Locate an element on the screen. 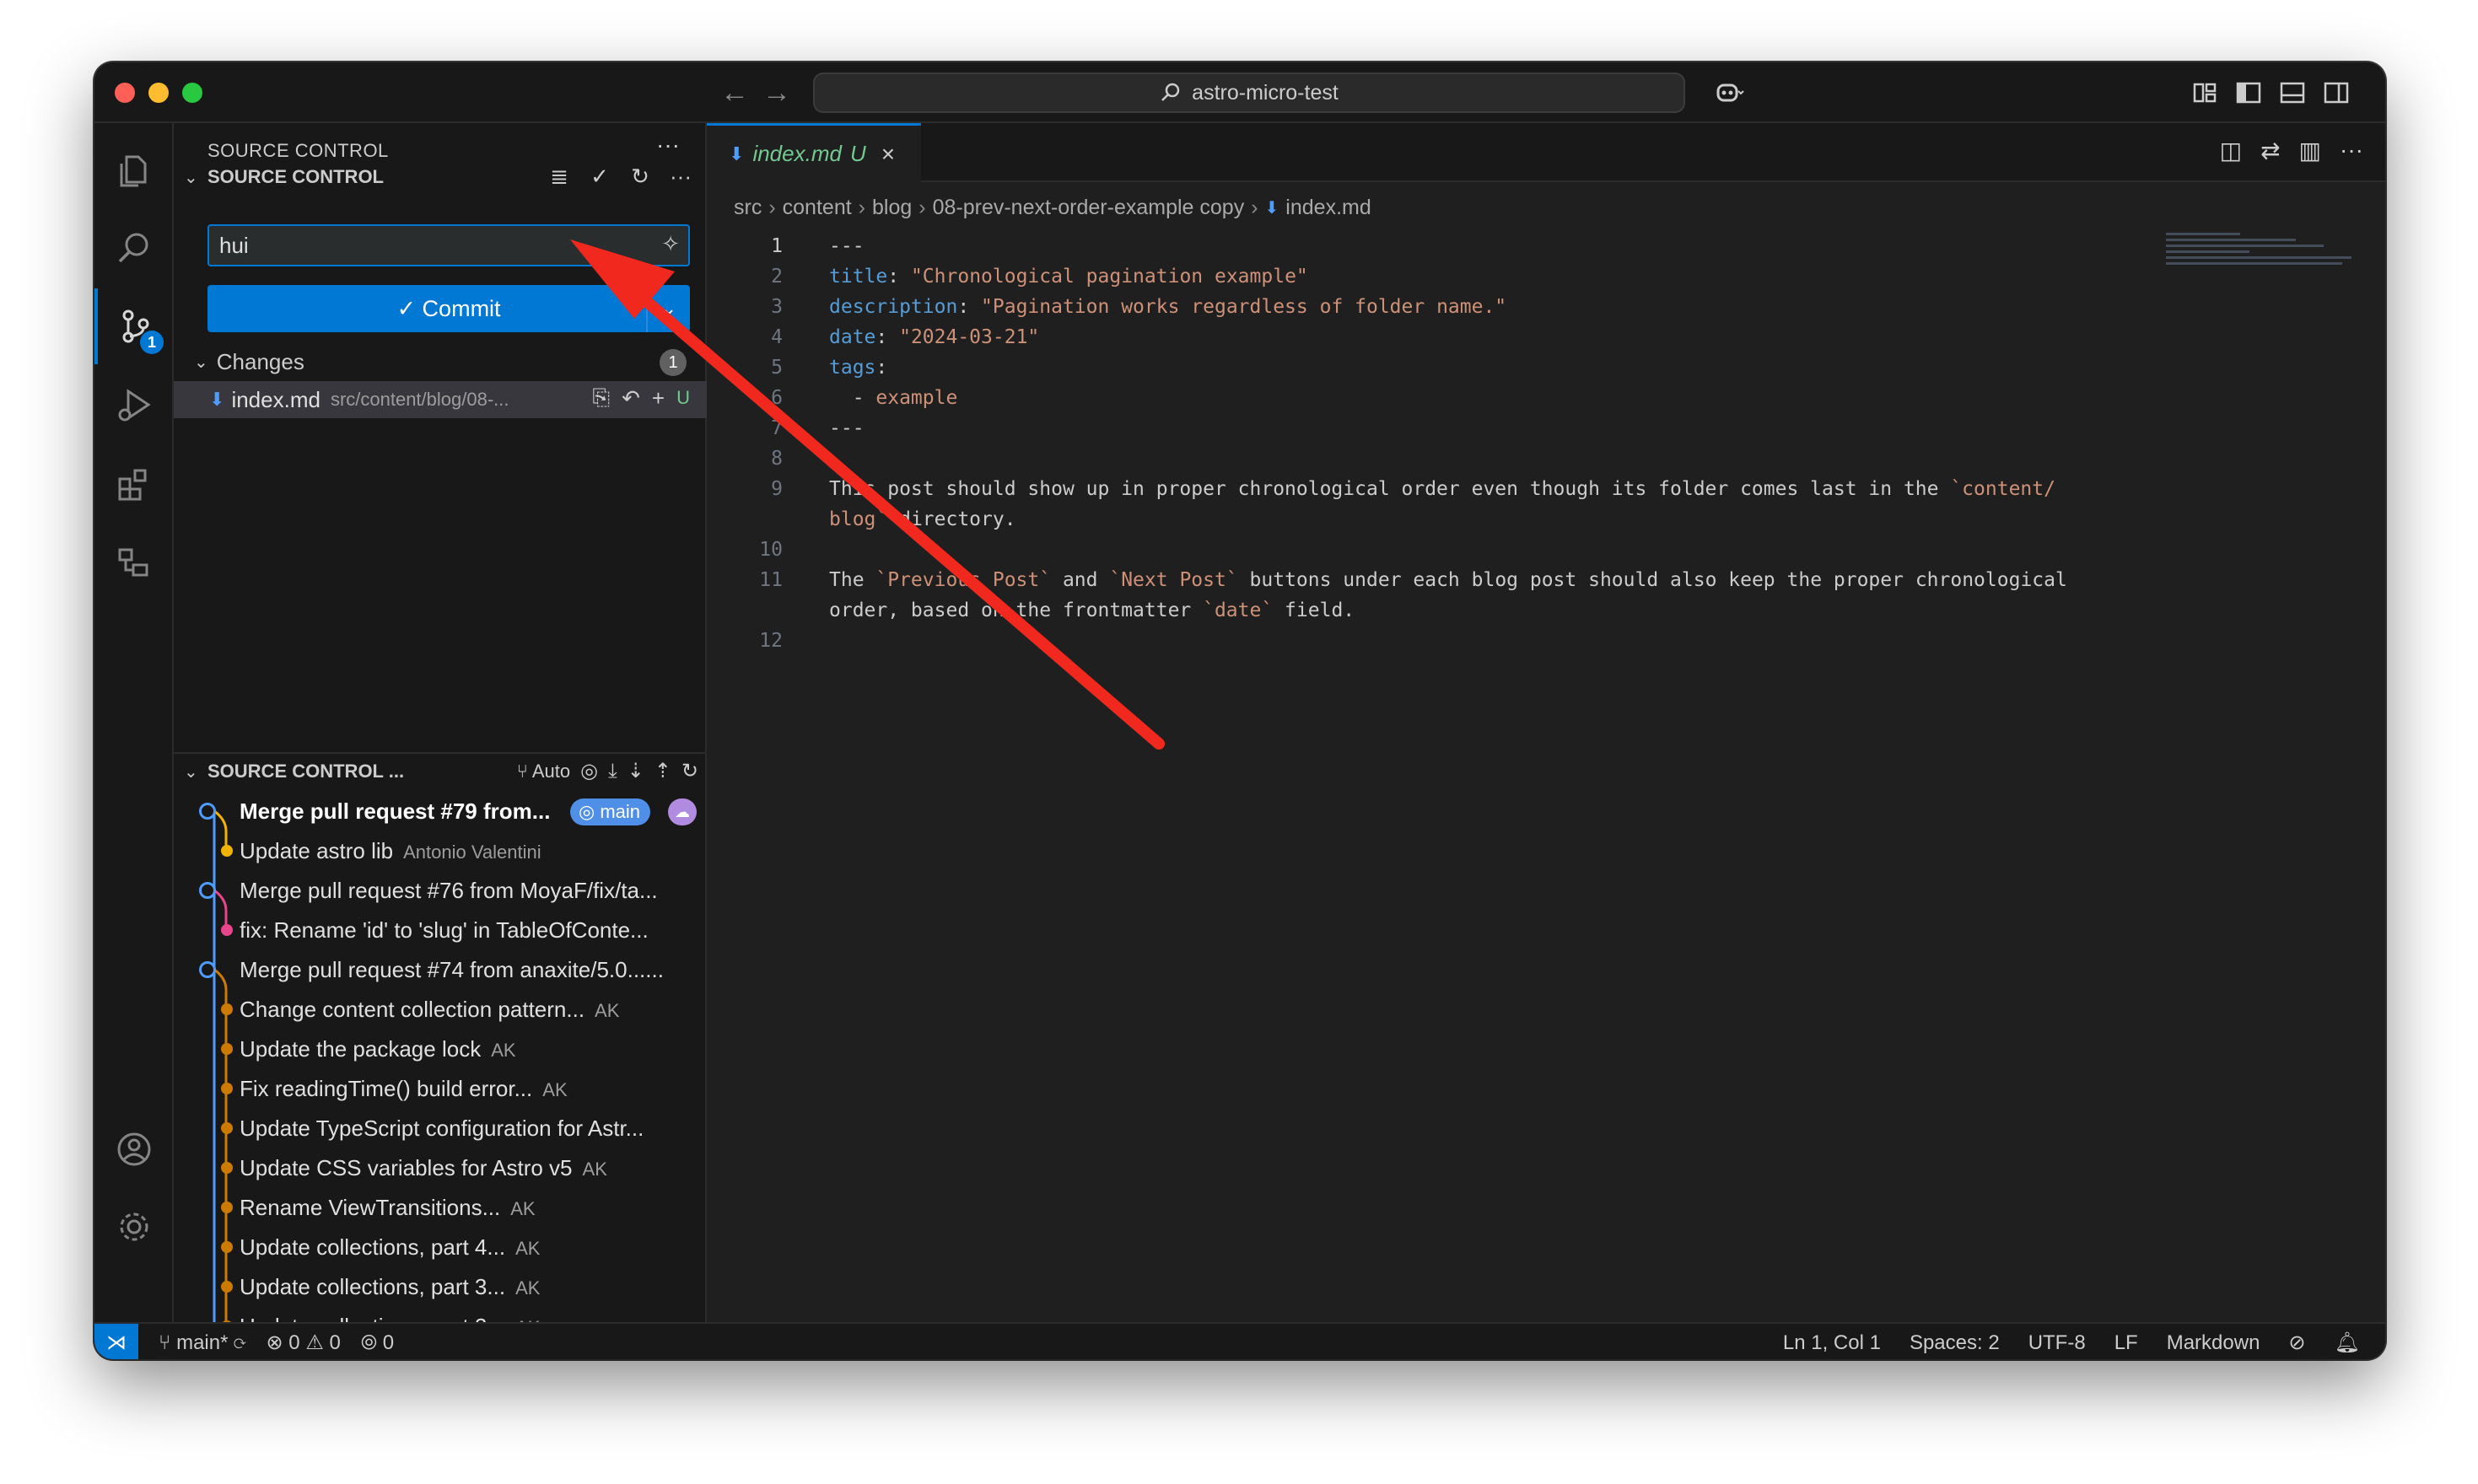 The width and height of the screenshot is (2478, 1484). explorer-button is located at coordinates (134, 171).